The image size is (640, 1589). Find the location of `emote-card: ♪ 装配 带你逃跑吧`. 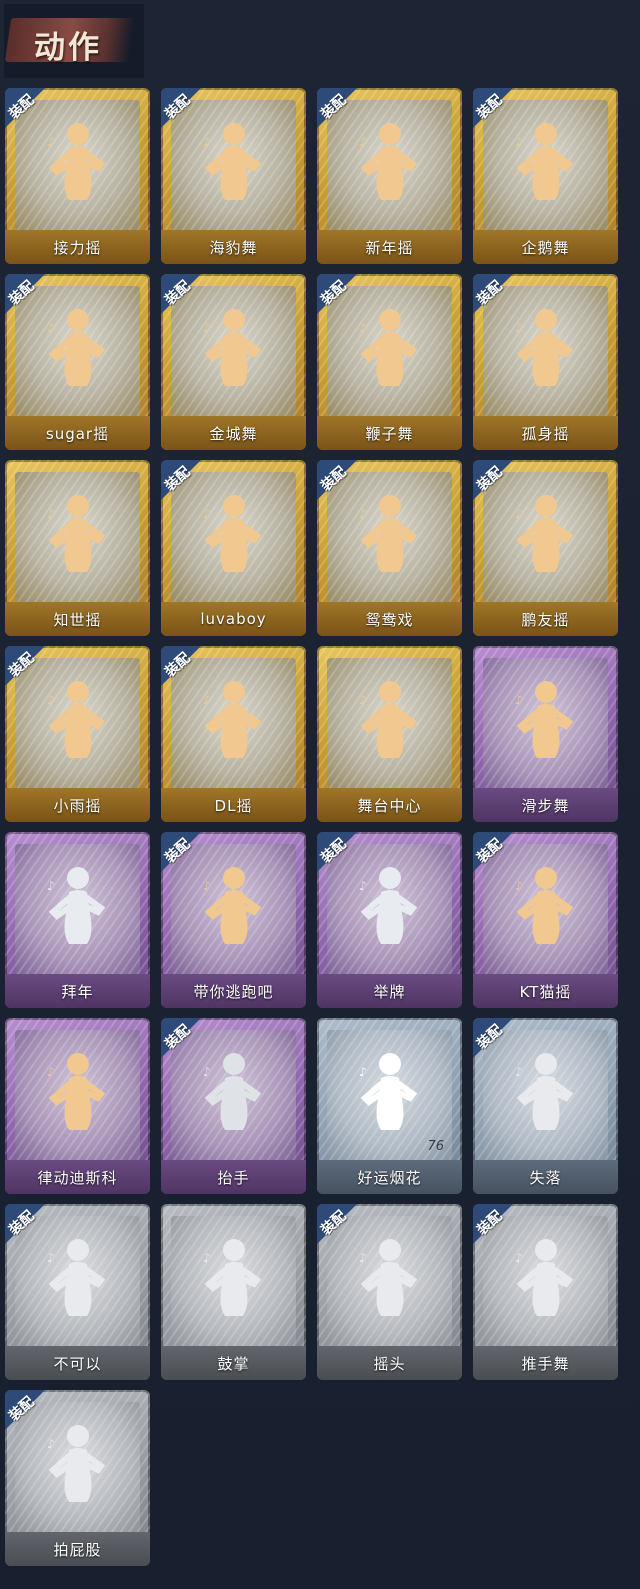

emote-card: ♪ 装配 带你逃跑吧 is located at coordinates (233, 920).